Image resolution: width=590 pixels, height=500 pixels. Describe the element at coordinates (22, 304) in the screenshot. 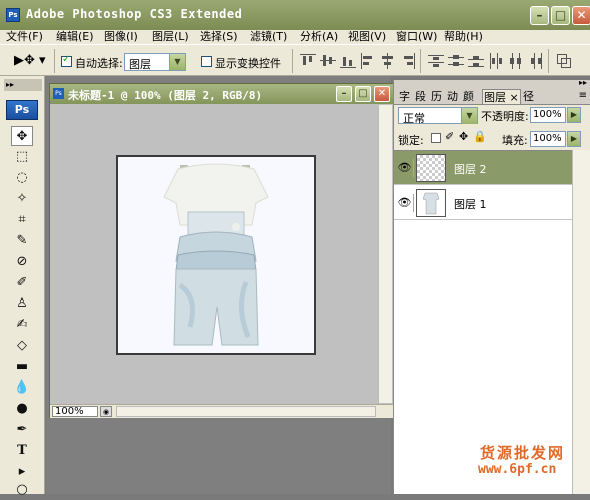

I see `clone-stamp-tool-icon: ♙` at that location.